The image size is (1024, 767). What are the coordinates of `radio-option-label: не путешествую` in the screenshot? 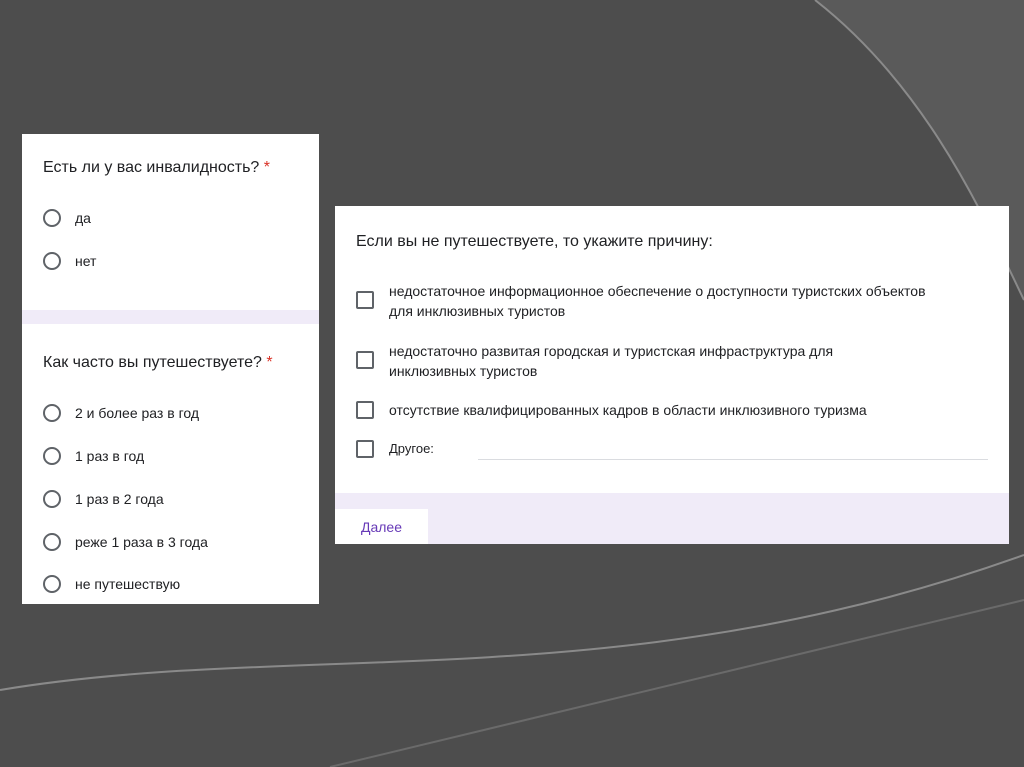 It's located at (128, 584).